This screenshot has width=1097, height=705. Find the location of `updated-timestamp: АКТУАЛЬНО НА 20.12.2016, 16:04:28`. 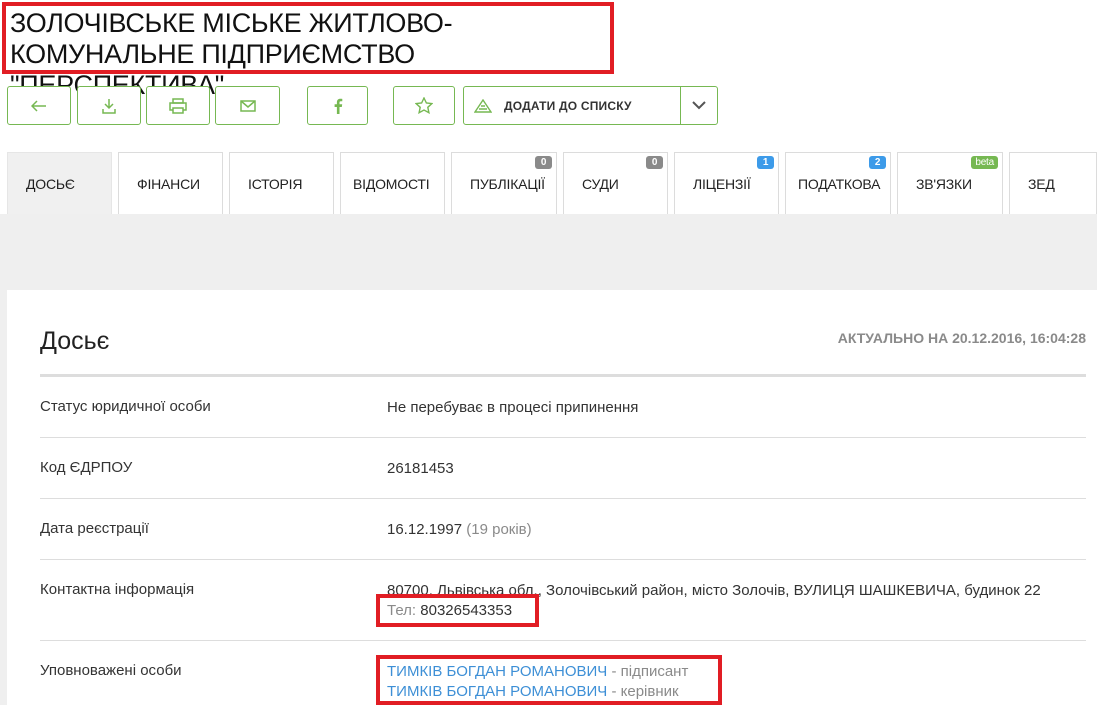

updated-timestamp: АКТУАЛЬНО НА 20.12.2016, 16:04:28 is located at coordinates (961, 338).